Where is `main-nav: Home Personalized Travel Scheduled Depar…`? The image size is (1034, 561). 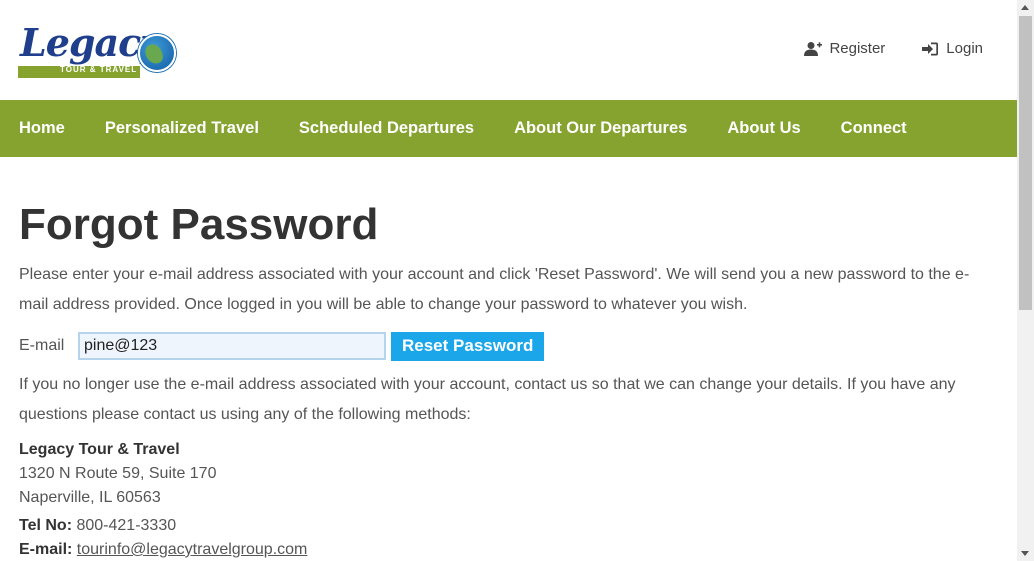
main-nav: Home Personalized Travel Scheduled Depar… is located at coordinates (508, 128).